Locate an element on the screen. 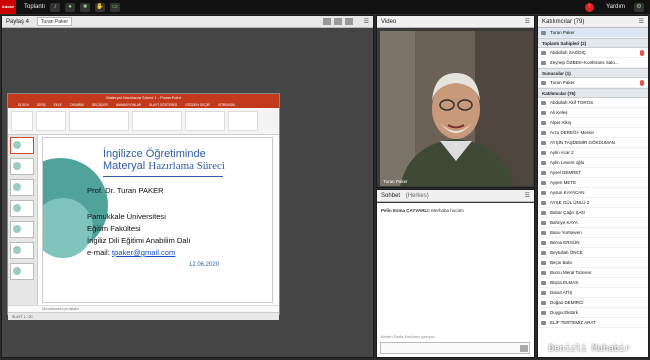 The width and height of the screenshot is (650, 360). slide-email-label: e-mail: is located at coordinates (98, 252).